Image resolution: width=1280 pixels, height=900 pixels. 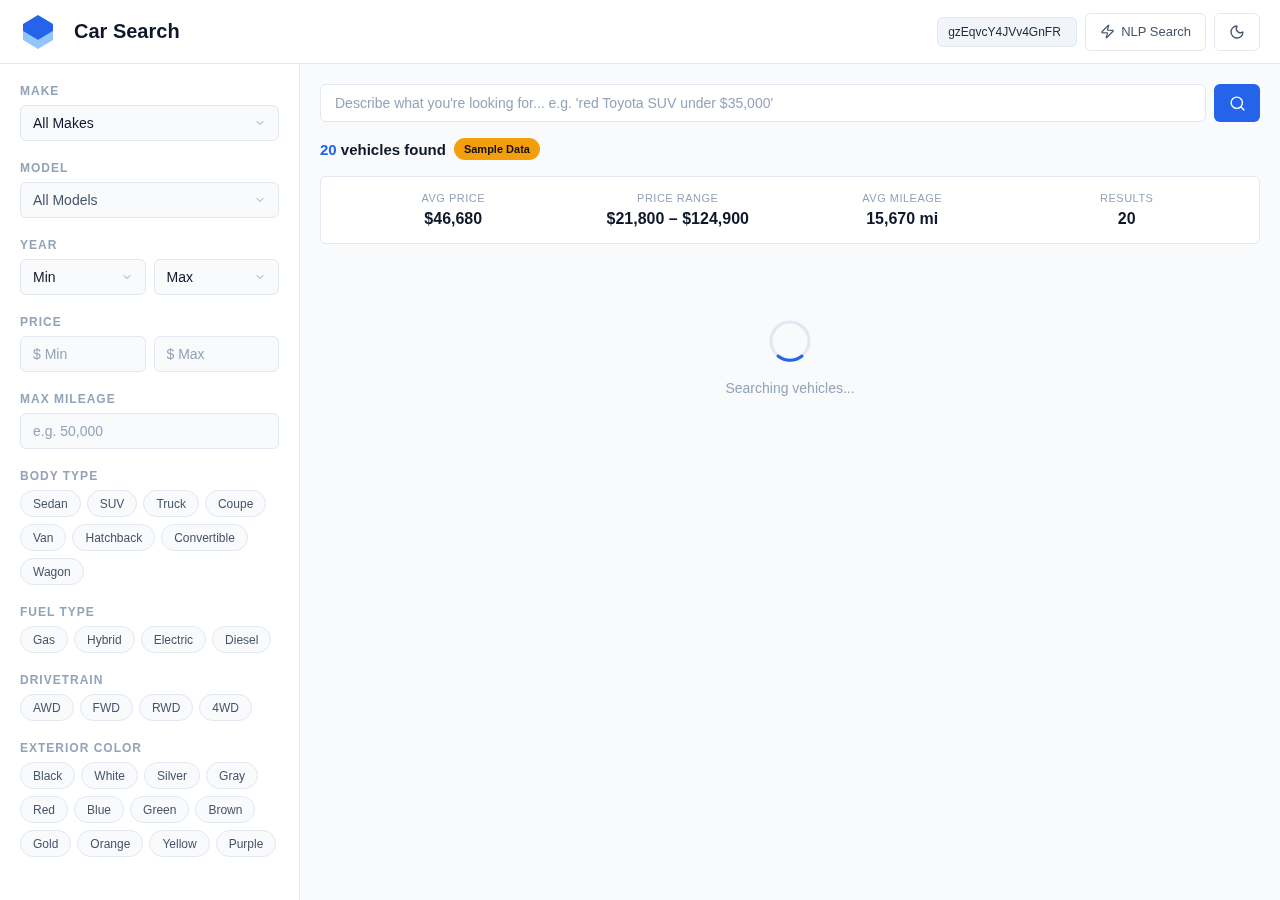 What do you see at coordinates (902, 219) in the screenshot?
I see `stat-value: 15,670 mi` at bounding box center [902, 219].